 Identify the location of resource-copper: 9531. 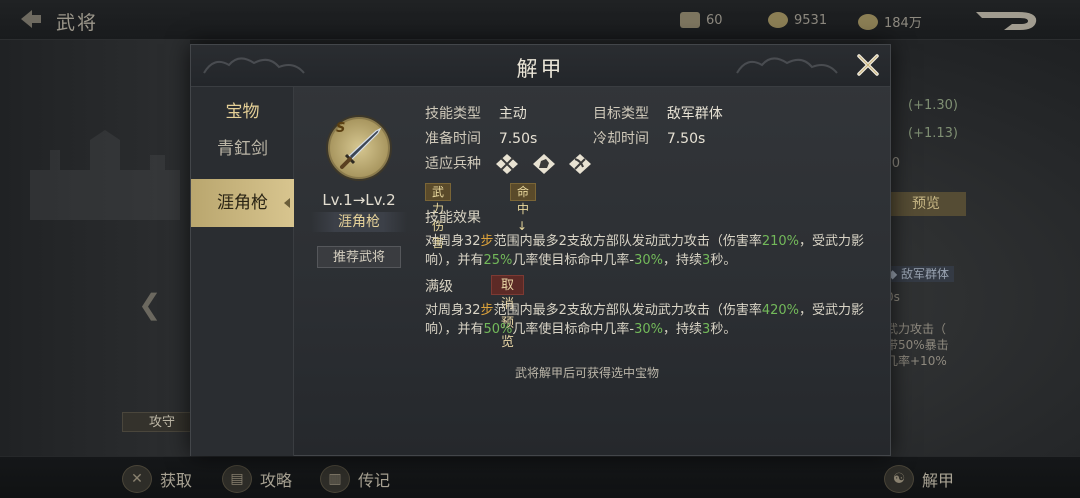
(797, 20).